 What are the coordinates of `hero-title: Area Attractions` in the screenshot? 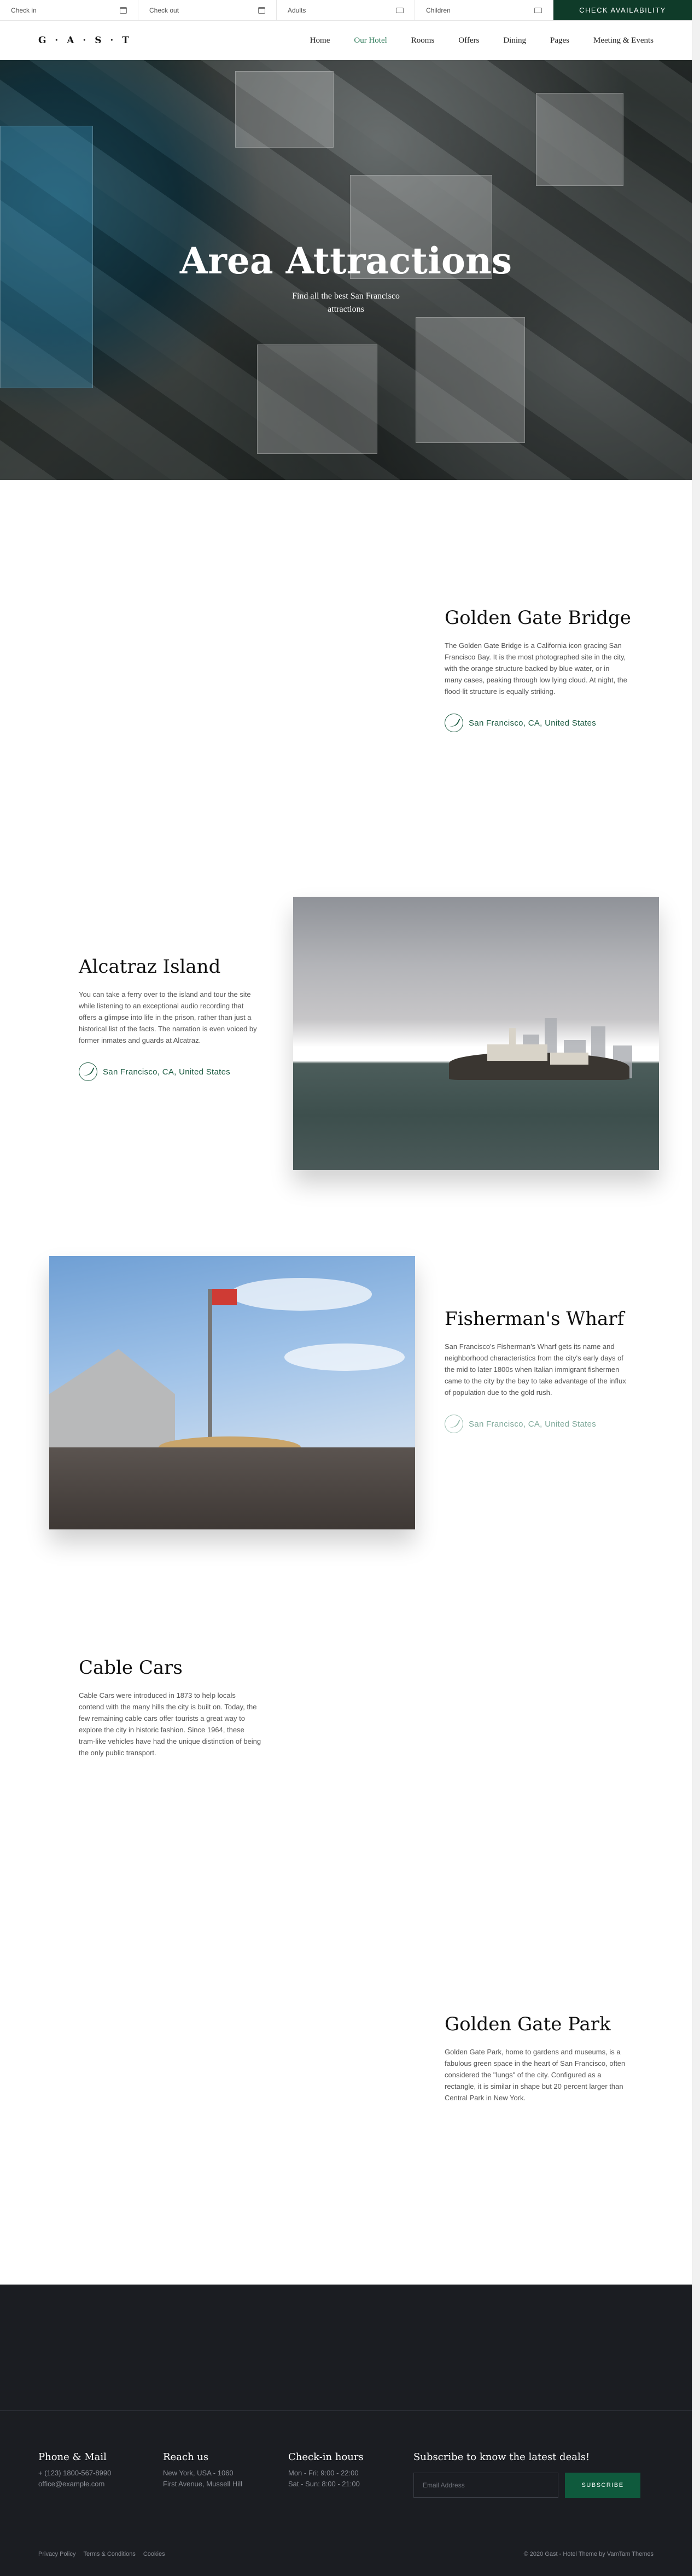 It's located at (345, 261).